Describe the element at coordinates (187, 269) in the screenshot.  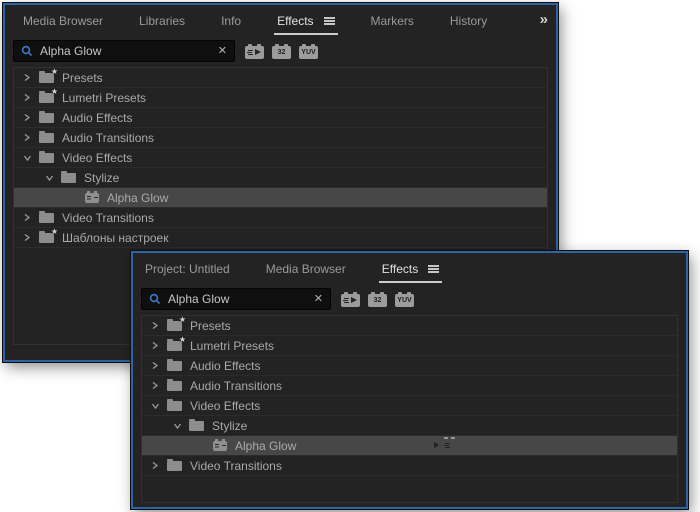
I see `tab-project-untitled: Project: Untitled` at that location.